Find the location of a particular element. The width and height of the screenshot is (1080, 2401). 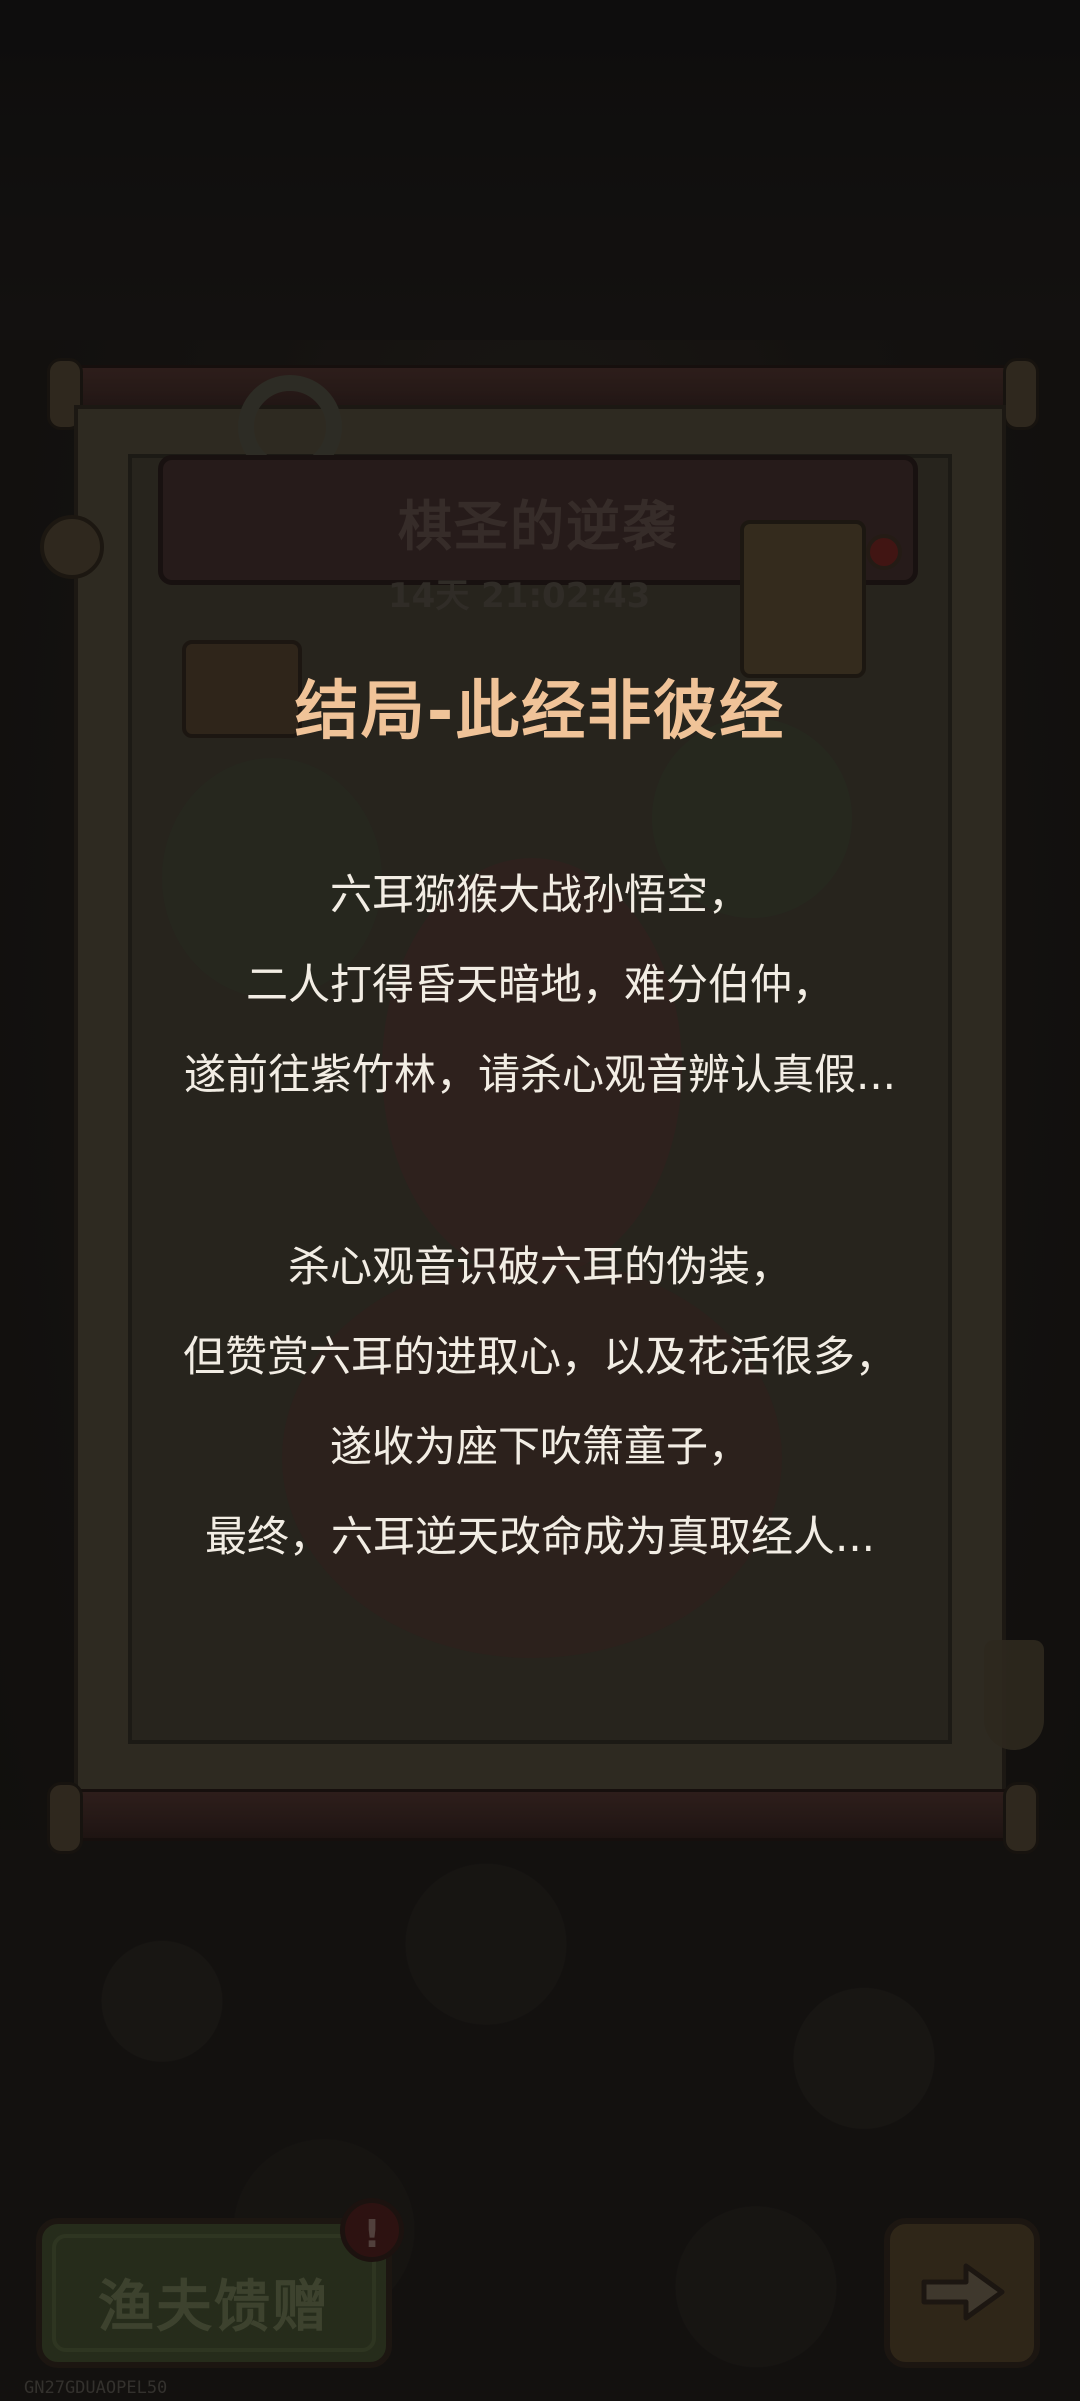

ending-line: 遂收为座下吹箫童子， is located at coordinates (539, 1446).